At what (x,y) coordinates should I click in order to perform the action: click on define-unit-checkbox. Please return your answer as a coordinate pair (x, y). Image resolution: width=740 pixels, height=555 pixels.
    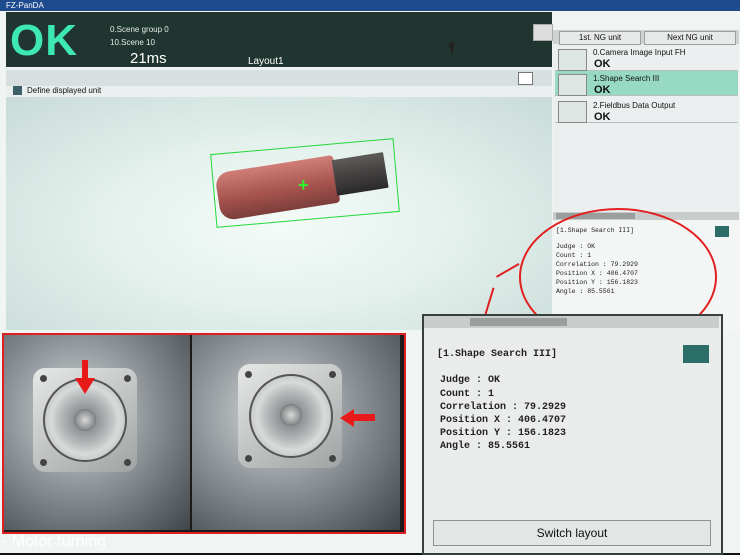
    Looking at the image, I should click on (17, 90).